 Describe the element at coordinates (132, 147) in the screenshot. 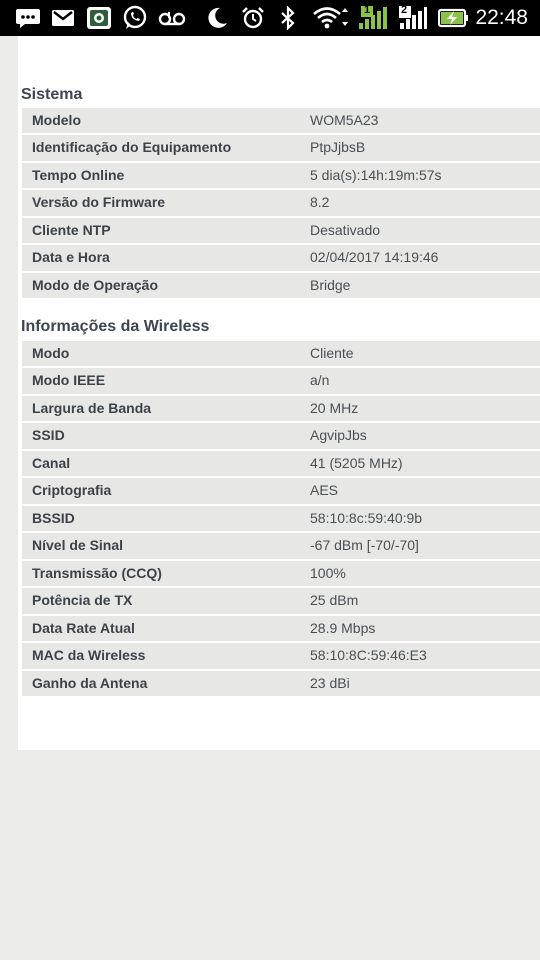

I see `row-label: Identificação do Equipamento` at that location.